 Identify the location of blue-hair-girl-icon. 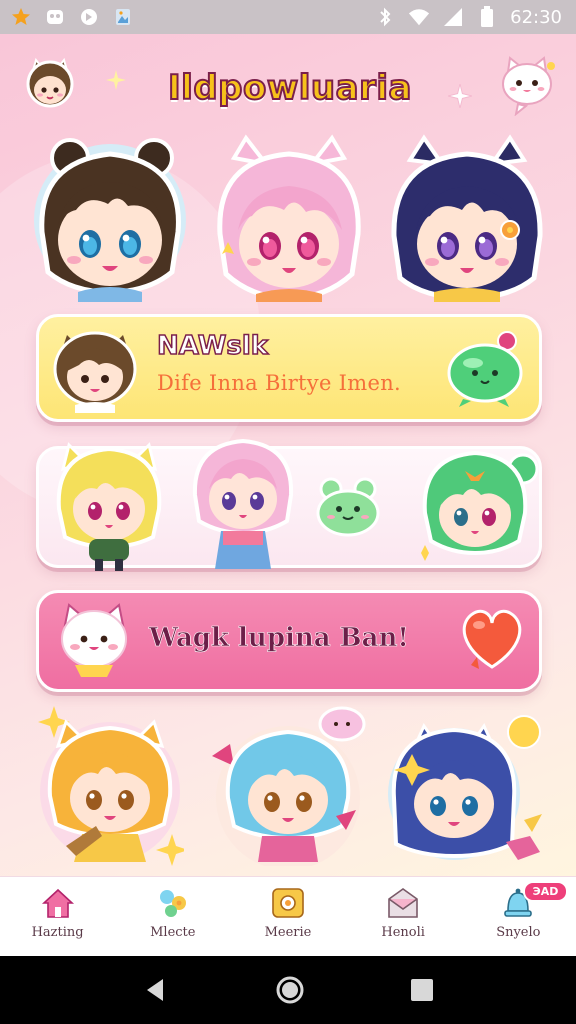
(289, 788).